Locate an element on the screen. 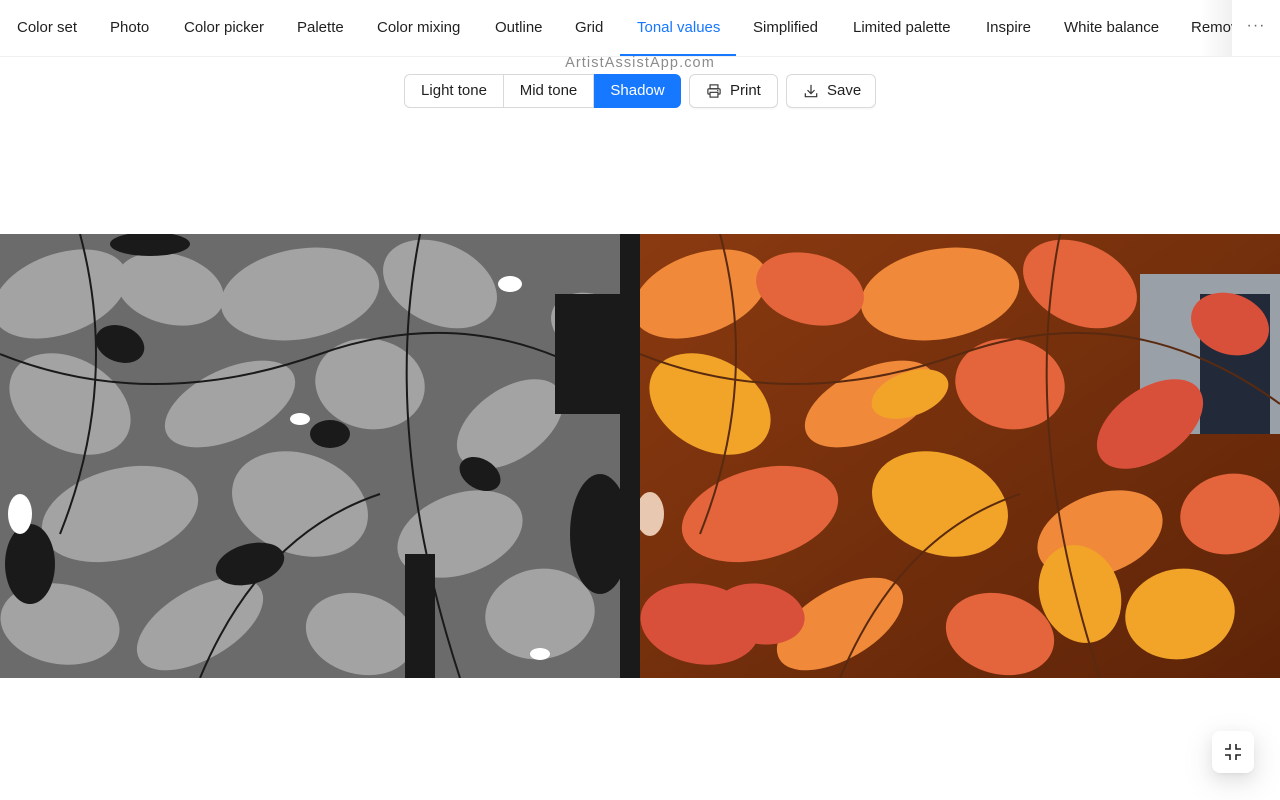 The width and height of the screenshot is (1280, 800). print-button: Print is located at coordinates (733, 91).